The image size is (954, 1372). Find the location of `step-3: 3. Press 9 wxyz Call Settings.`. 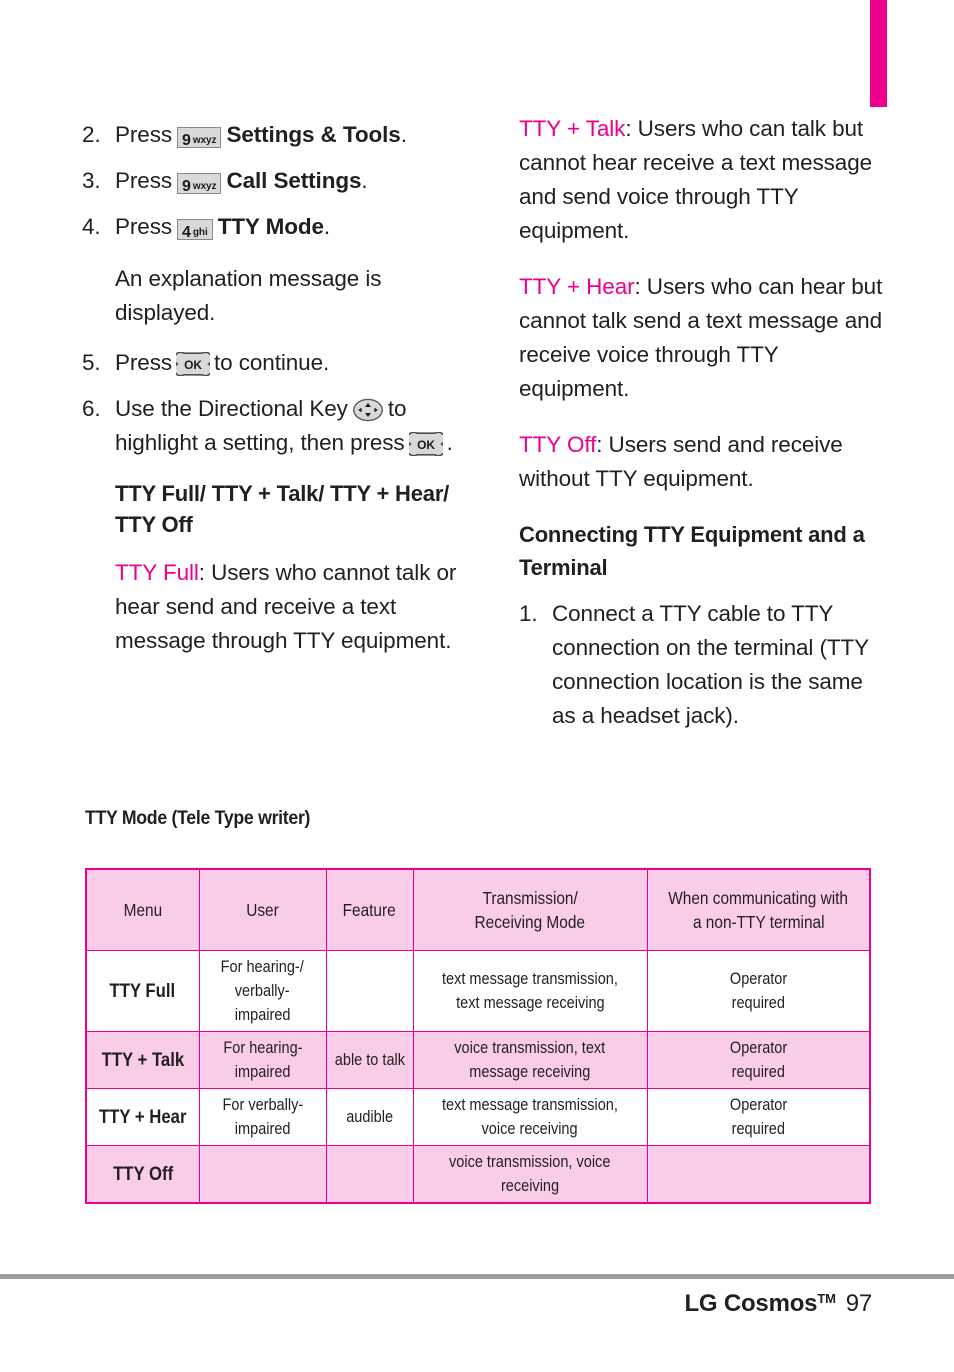

step-3: 3. Press 9 wxyz Call Settings. is located at coordinates (277, 181).